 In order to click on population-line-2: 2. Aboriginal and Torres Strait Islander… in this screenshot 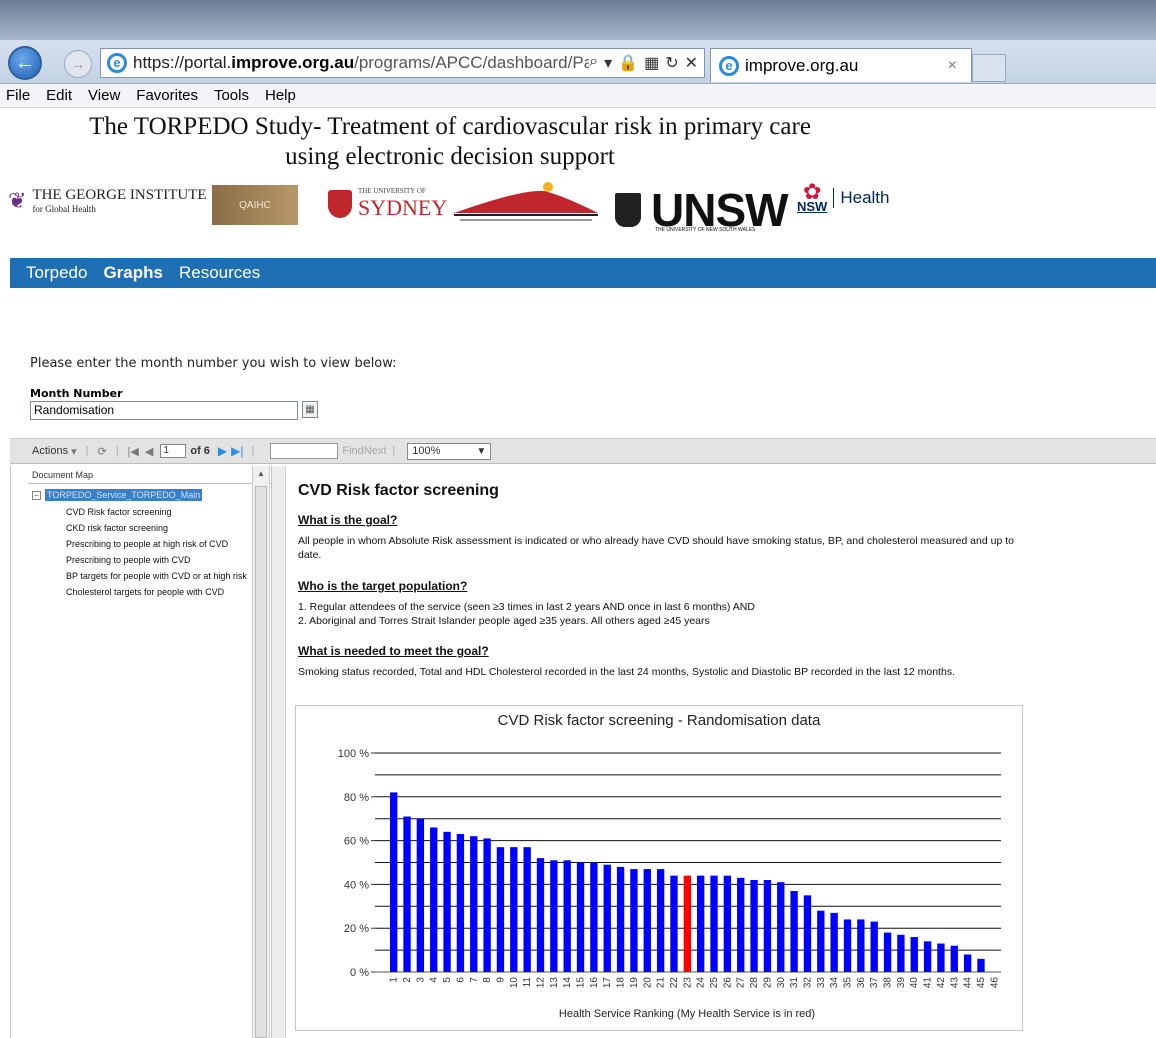, I will do `click(504, 621)`.